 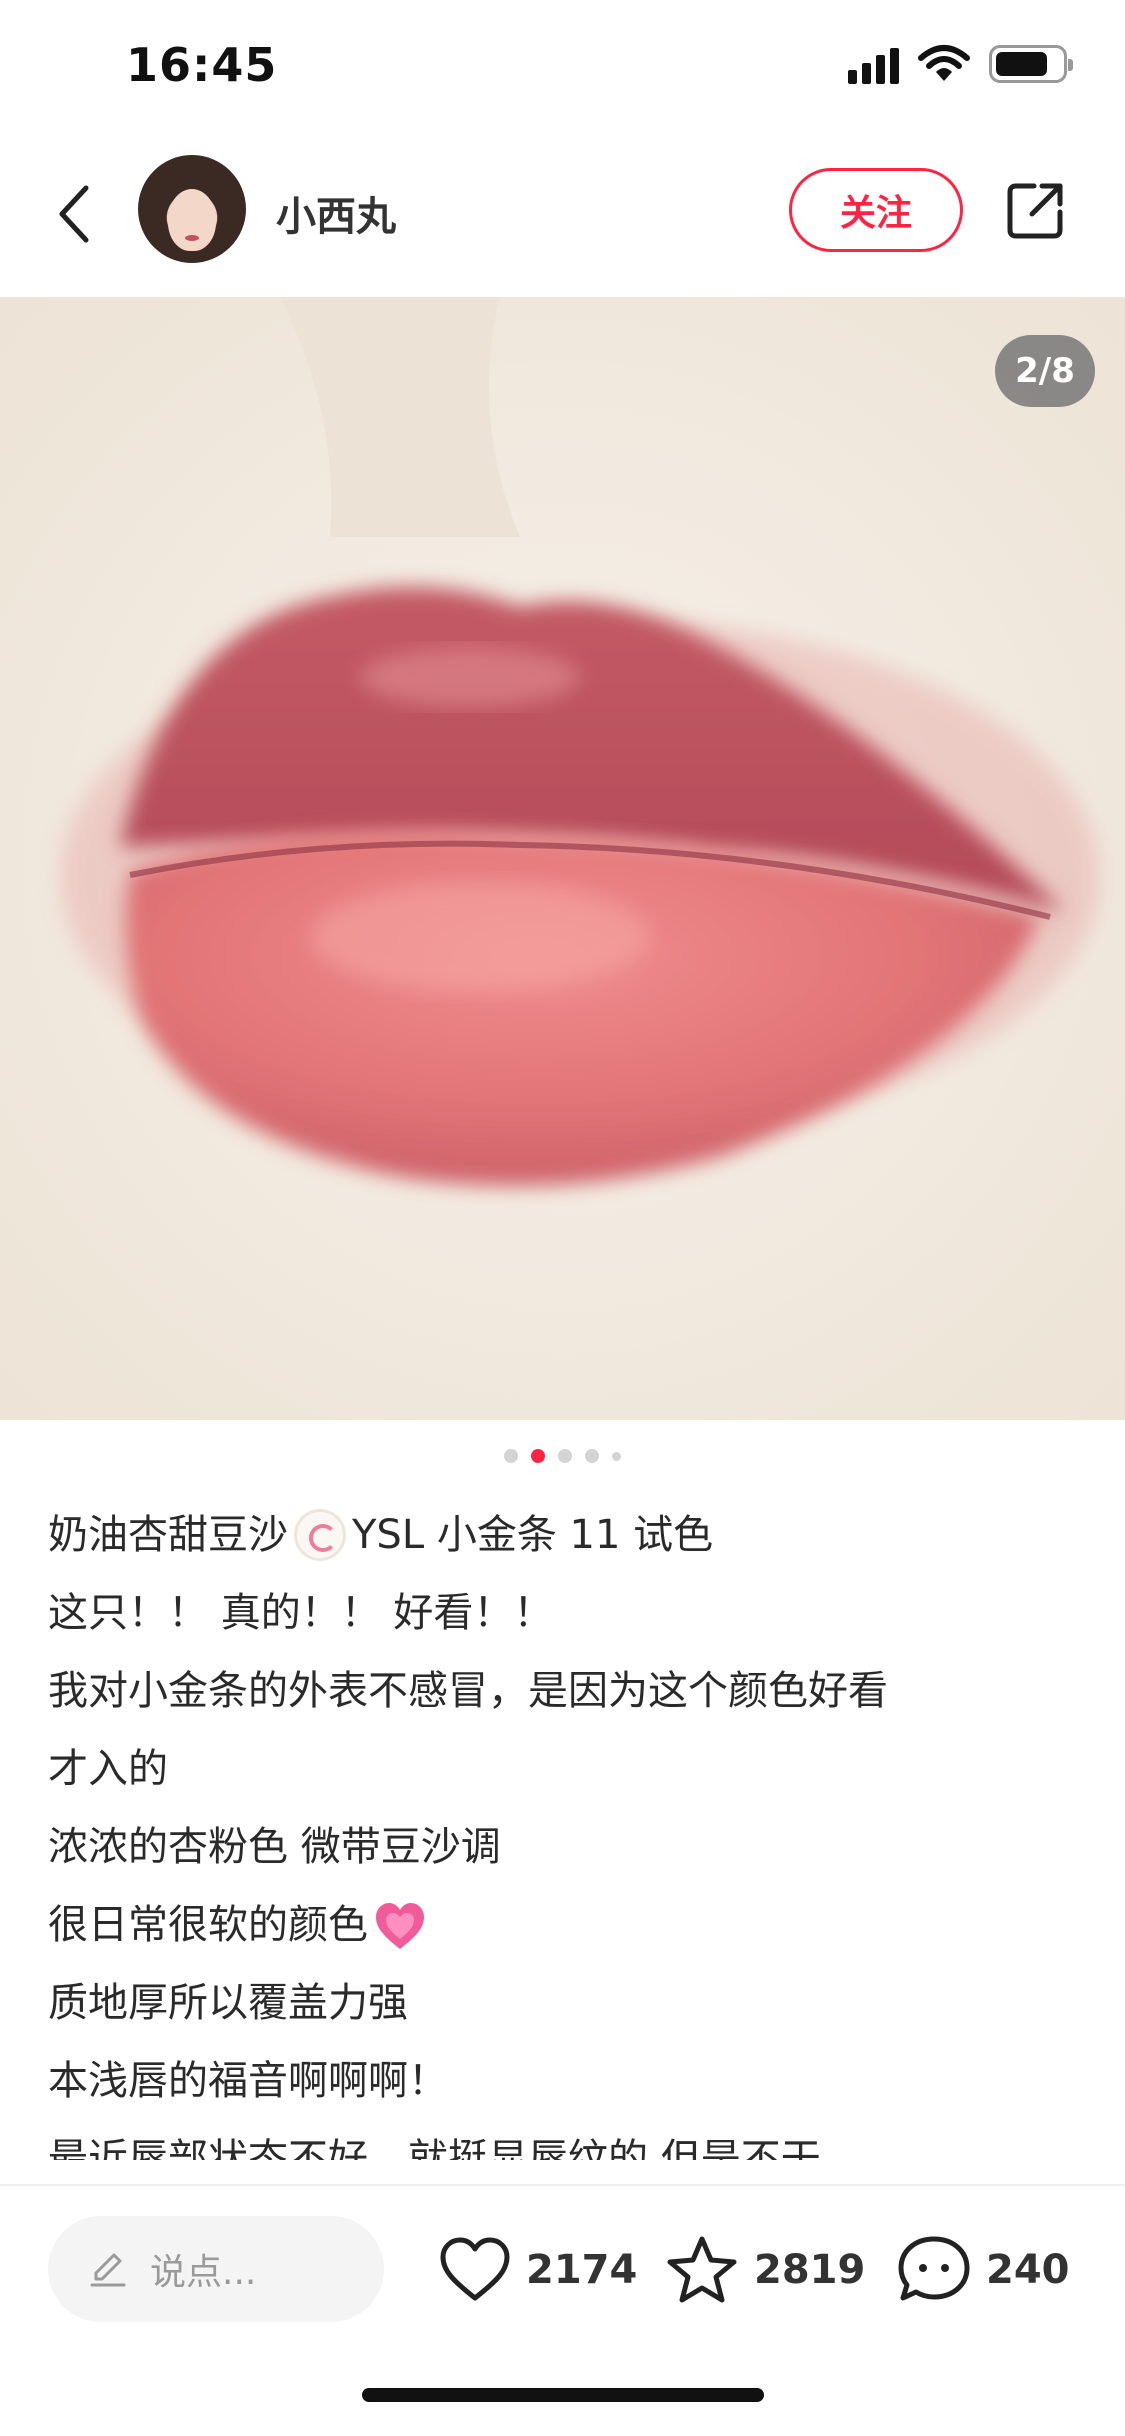 I want to click on battery-icon, so click(x=1031, y=64).